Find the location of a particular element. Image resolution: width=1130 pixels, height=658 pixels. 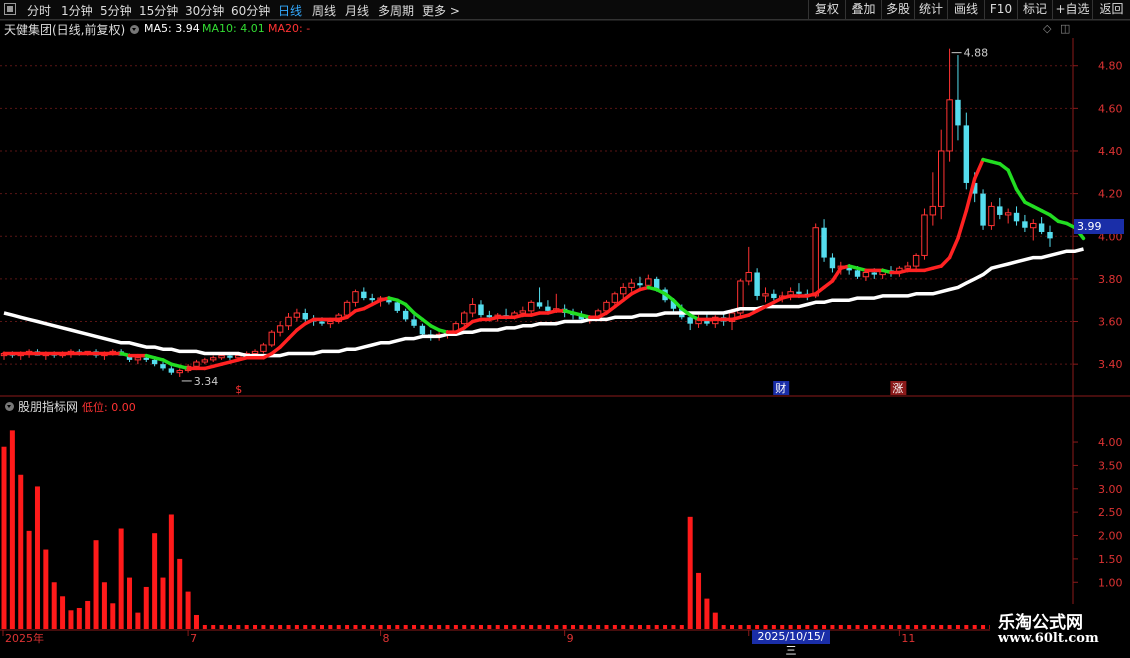

dropdown-circle-icon is located at coordinates (134, 29).